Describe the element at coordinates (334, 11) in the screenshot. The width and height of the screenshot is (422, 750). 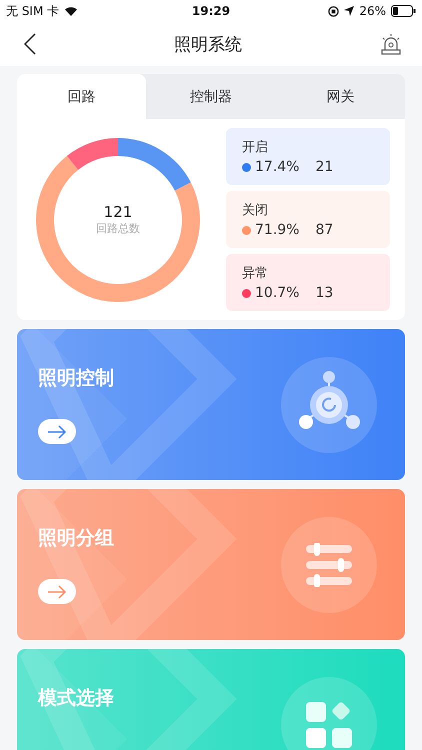
I see `rotation-lock-icon` at that location.